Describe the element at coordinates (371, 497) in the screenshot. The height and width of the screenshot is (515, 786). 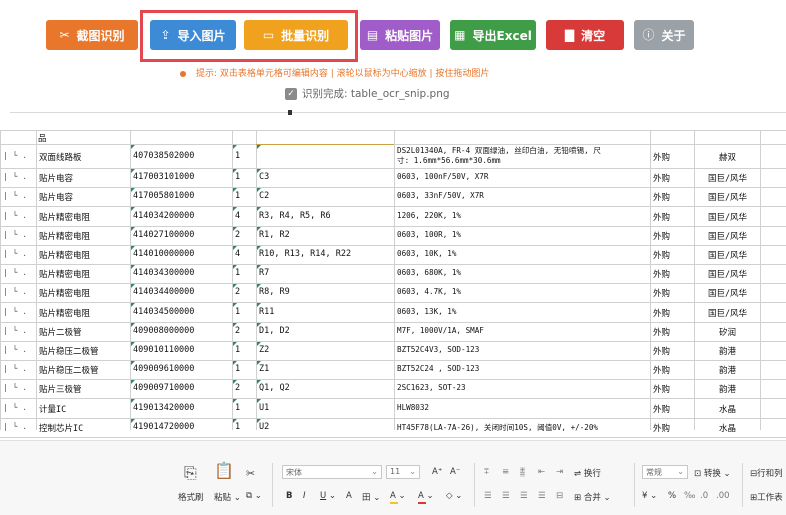
I see `border-button: 田 ⌄` at that location.